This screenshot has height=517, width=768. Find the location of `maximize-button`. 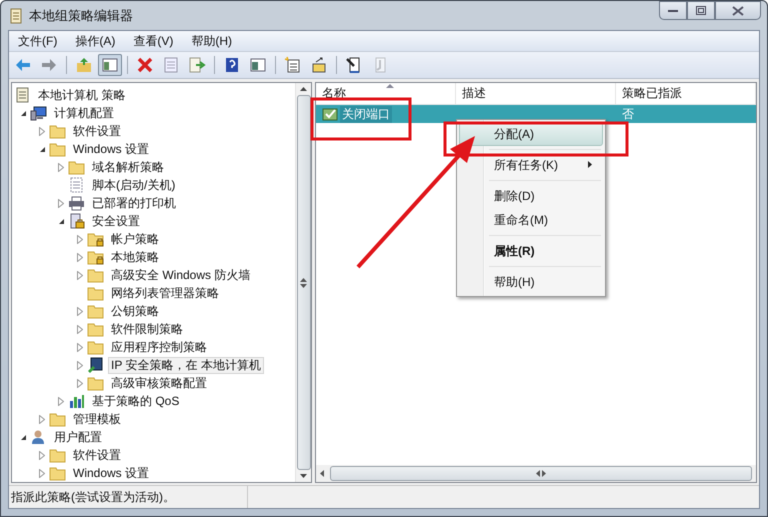

maximize-button is located at coordinates (701, 10).